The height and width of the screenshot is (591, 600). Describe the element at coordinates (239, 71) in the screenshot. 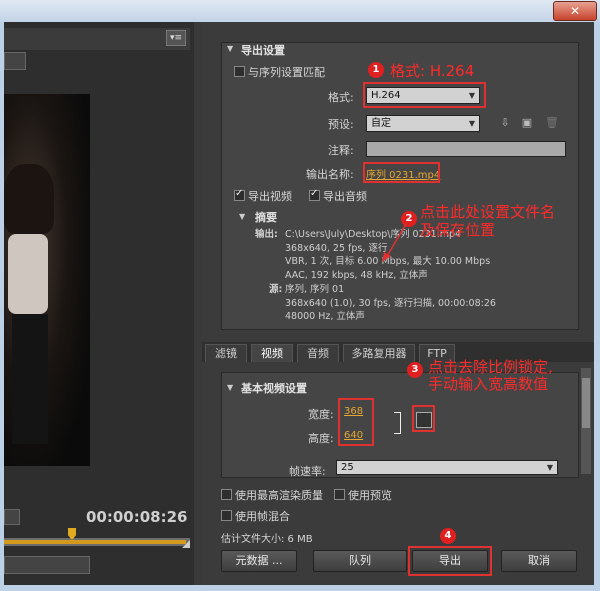

I see `match-sequence-checkbox` at that location.